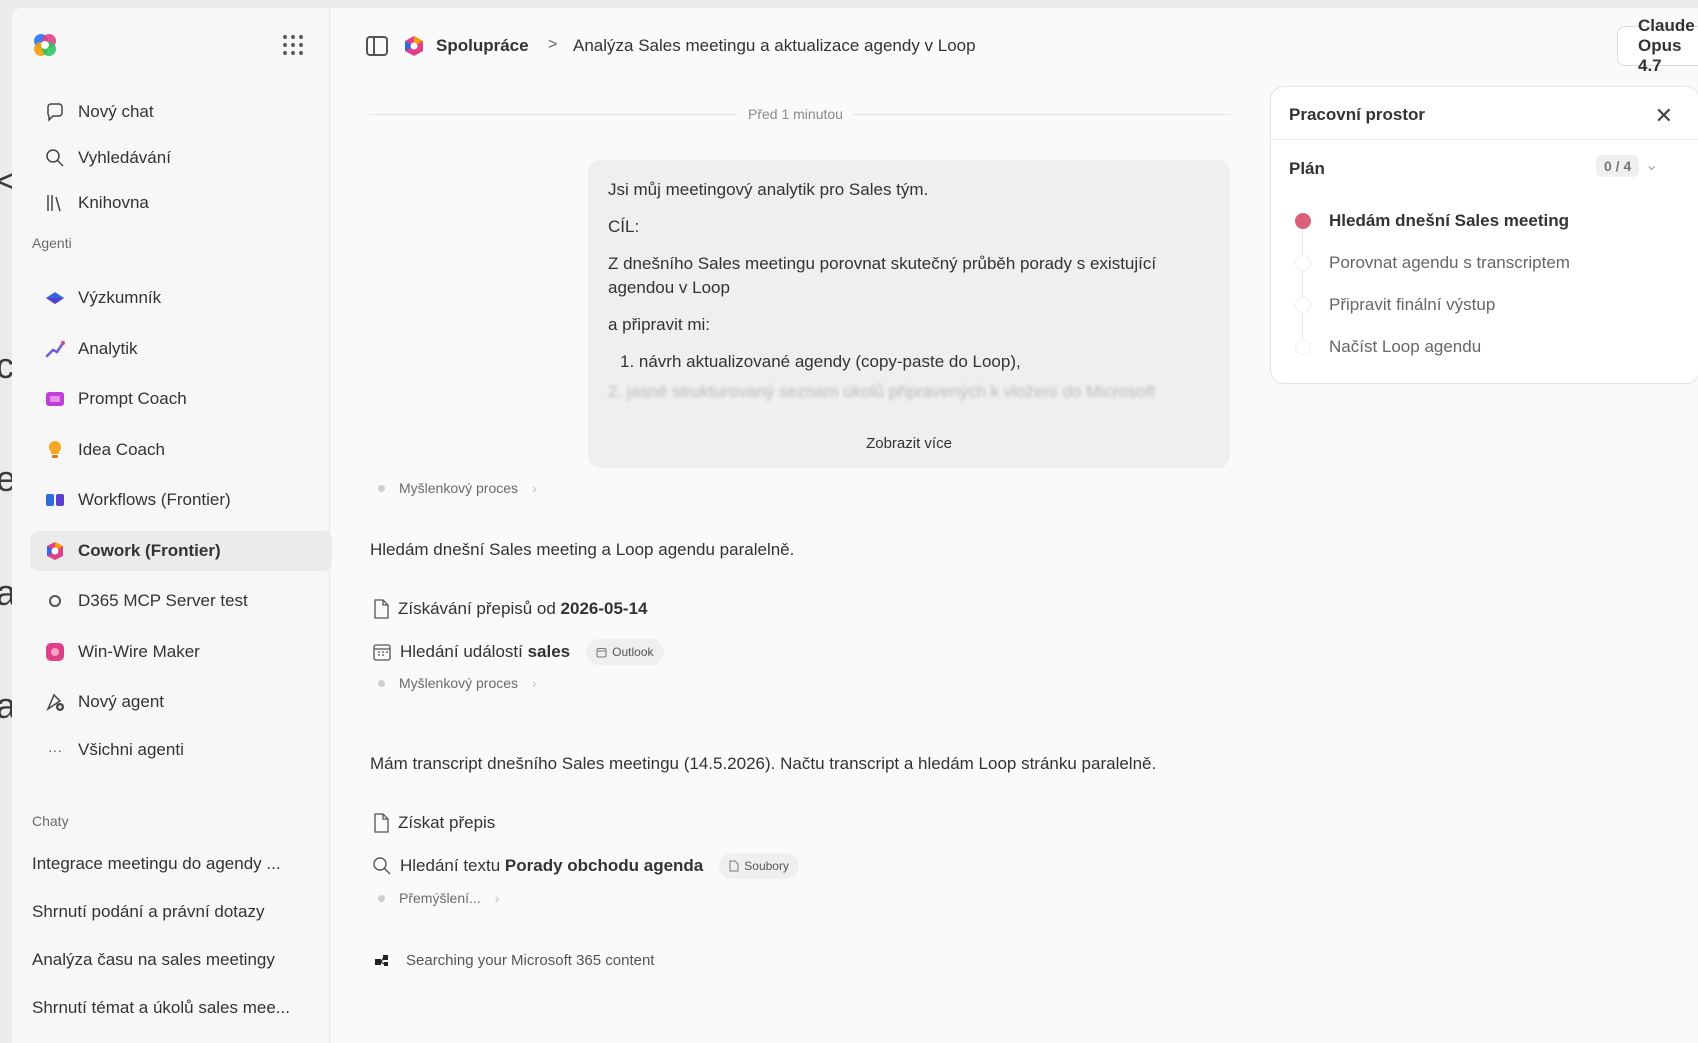  What do you see at coordinates (479, 608) in the screenshot?
I see `tool-label: Získávání přepisů od` at bounding box center [479, 608].